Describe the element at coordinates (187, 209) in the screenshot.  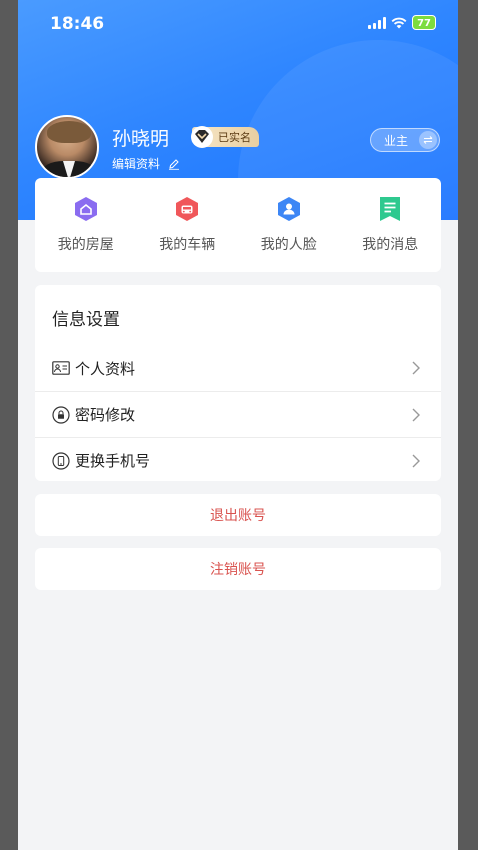
I see `car-icon` at that location.